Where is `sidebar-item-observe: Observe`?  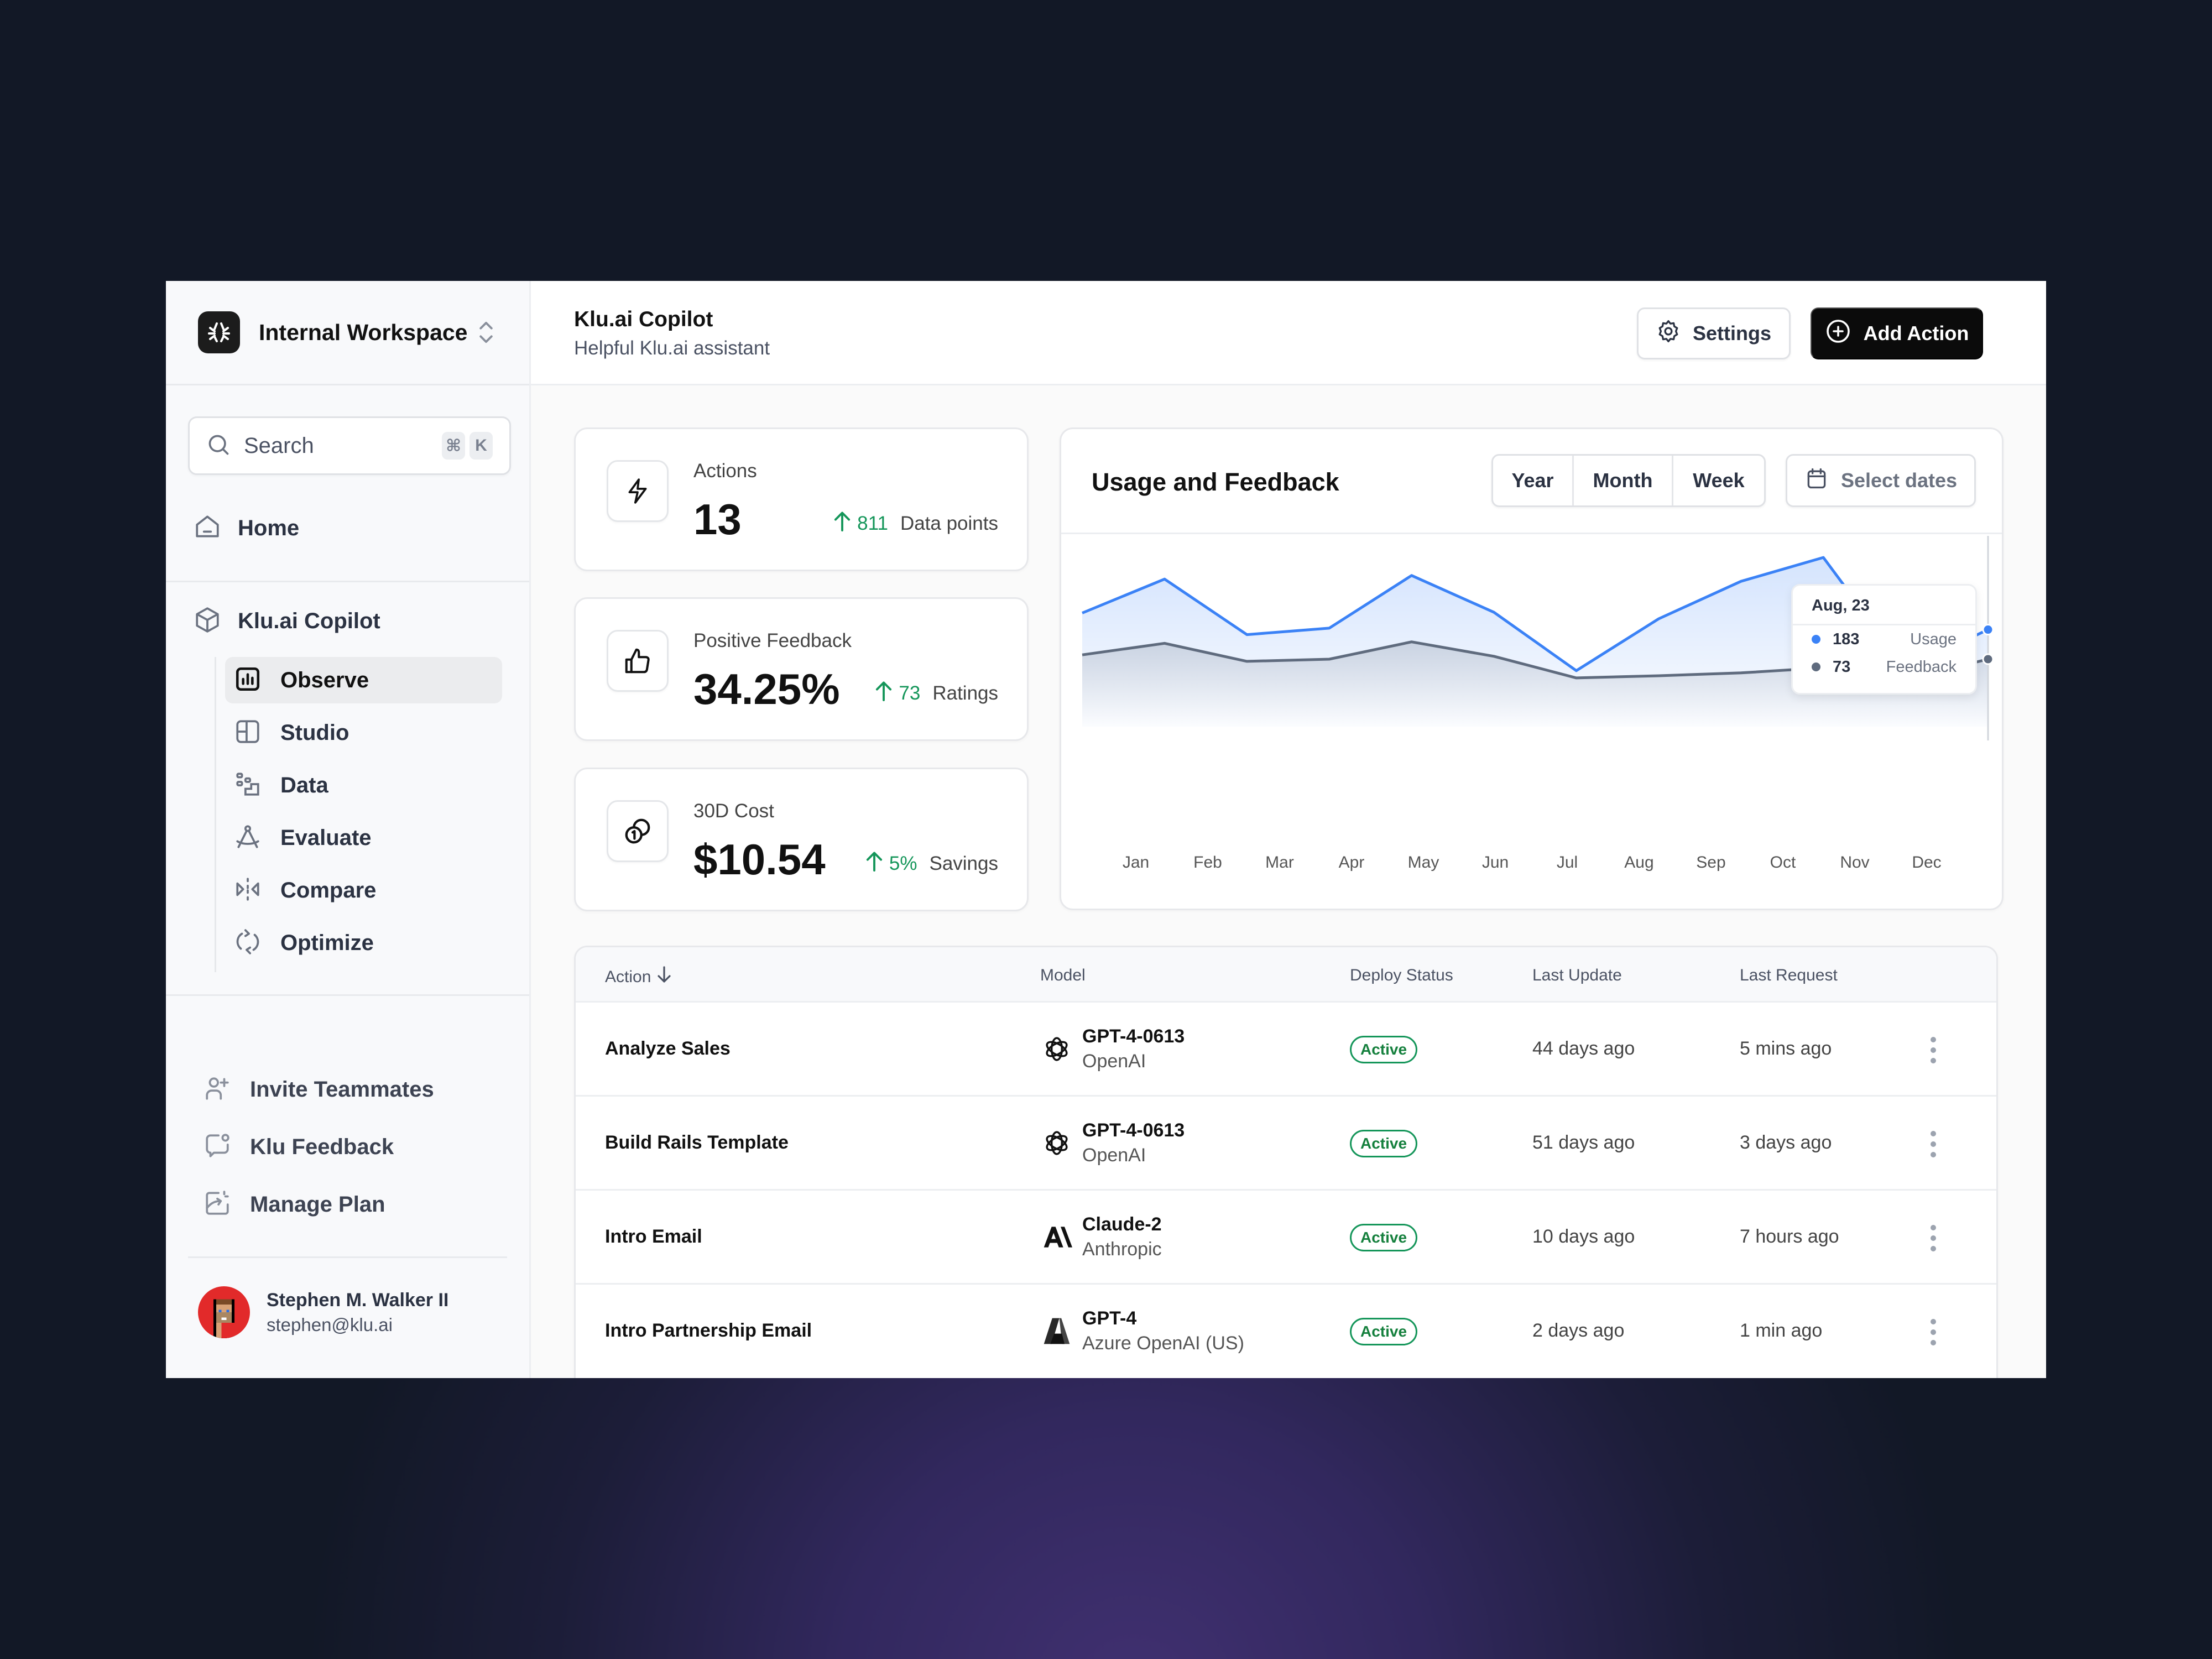
sidebar-item-observe: Observe is located at coordinates (363, 680).